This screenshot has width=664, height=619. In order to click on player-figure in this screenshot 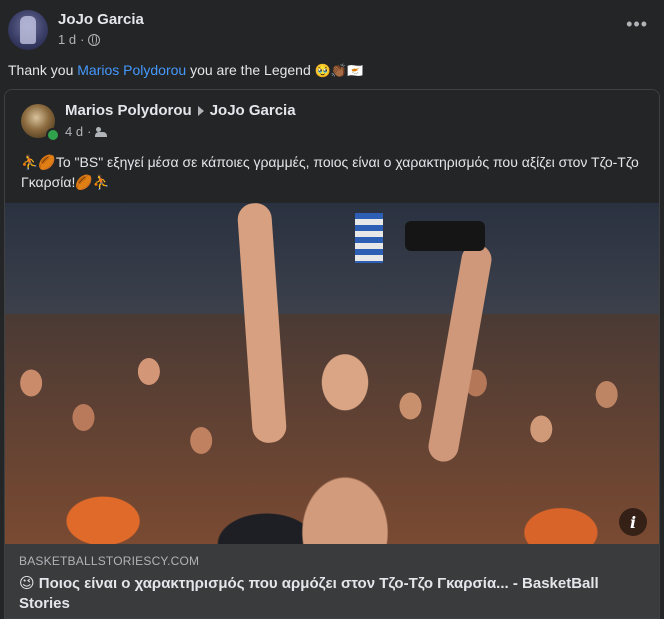, I will do `click(345, 428)`.